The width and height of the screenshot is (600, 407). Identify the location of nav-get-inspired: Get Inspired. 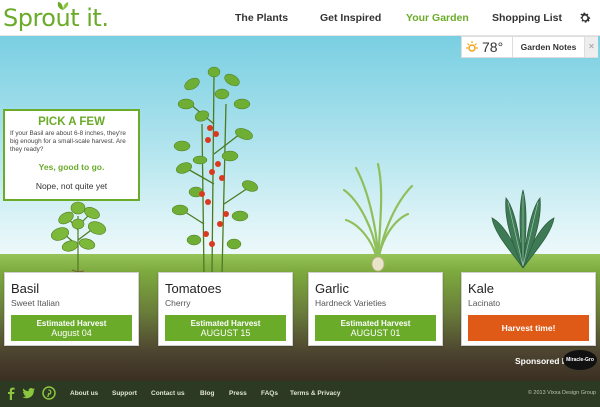
(350, 18).